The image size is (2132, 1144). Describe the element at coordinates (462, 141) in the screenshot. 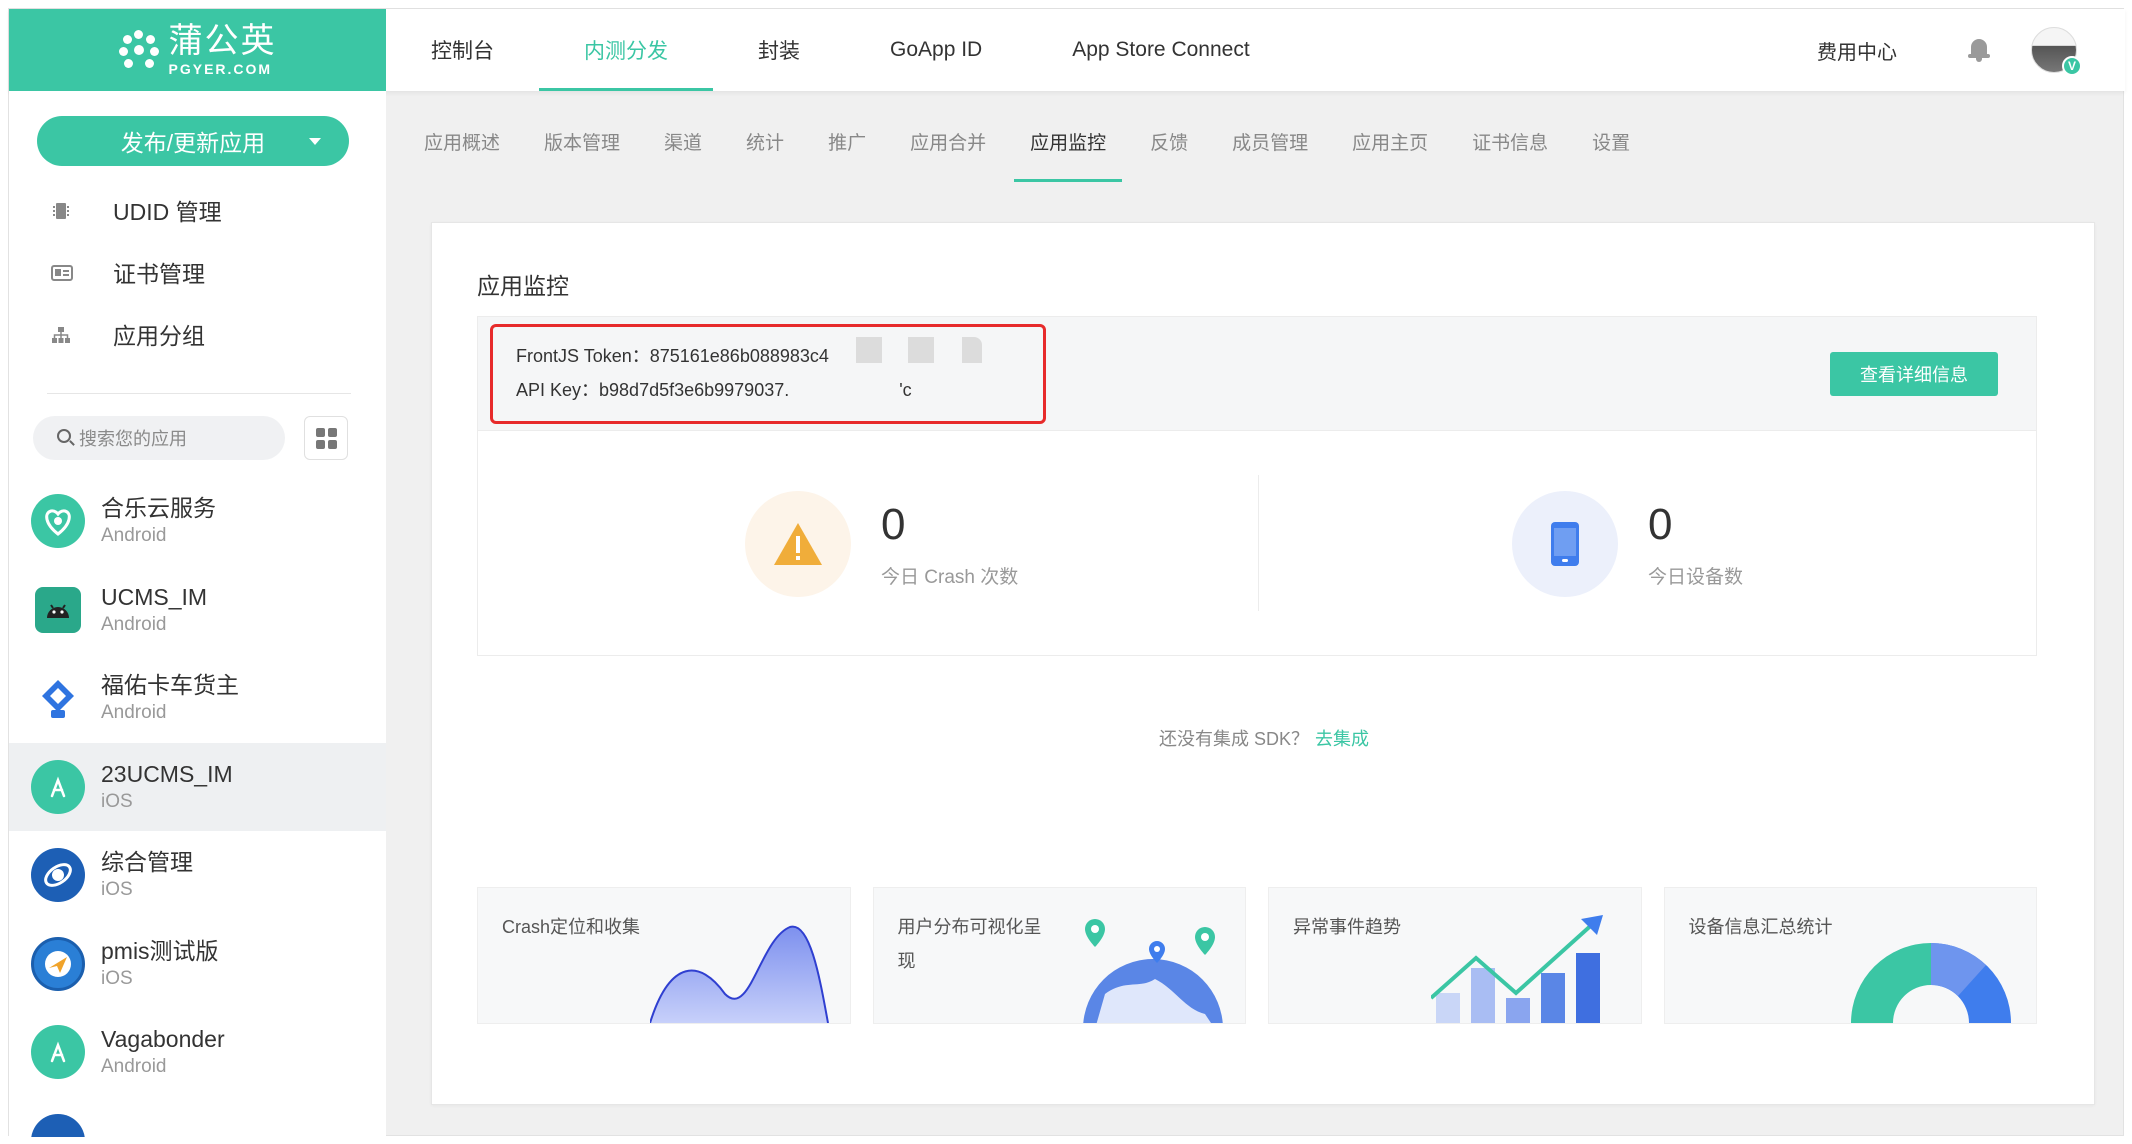

I see `tab-overview: 应用概述` at that location.